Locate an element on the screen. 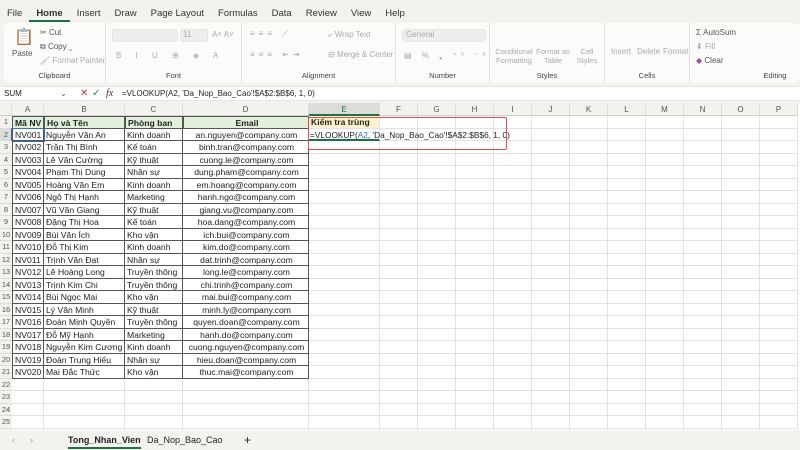 Image resolution: width=800 pixels, height=450 pixels. merge-center-button: ⊟ Merge & Center is located at coordinates (360, 54).